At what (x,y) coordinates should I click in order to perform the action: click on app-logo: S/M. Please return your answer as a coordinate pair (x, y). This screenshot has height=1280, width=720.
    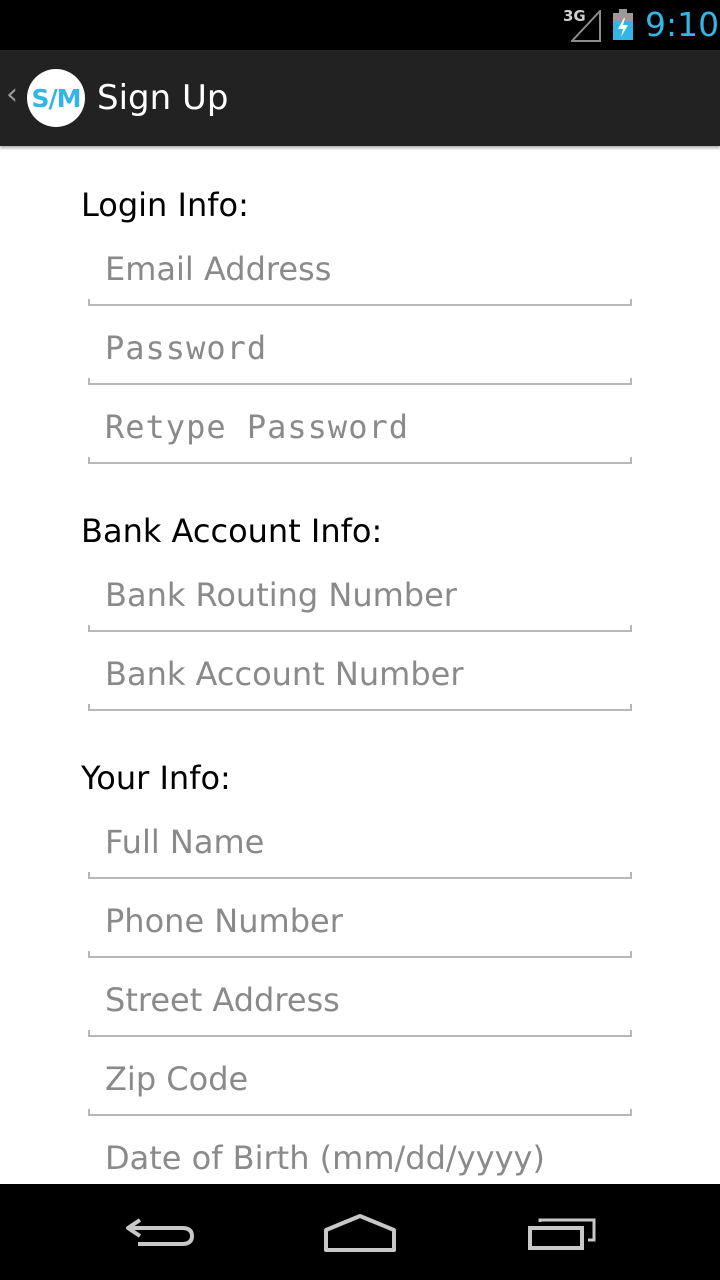
    Looking at the image, I should click on (56, 98).